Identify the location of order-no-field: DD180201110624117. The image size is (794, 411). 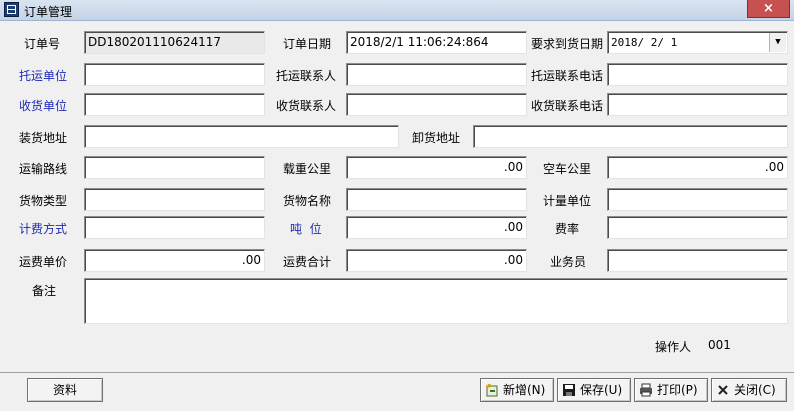
(174, 42).